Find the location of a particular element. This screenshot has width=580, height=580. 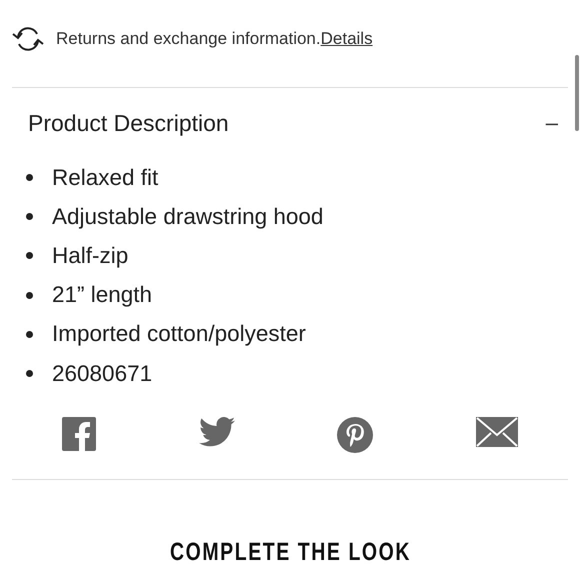

email-icon is located at coordinates (497, 432).